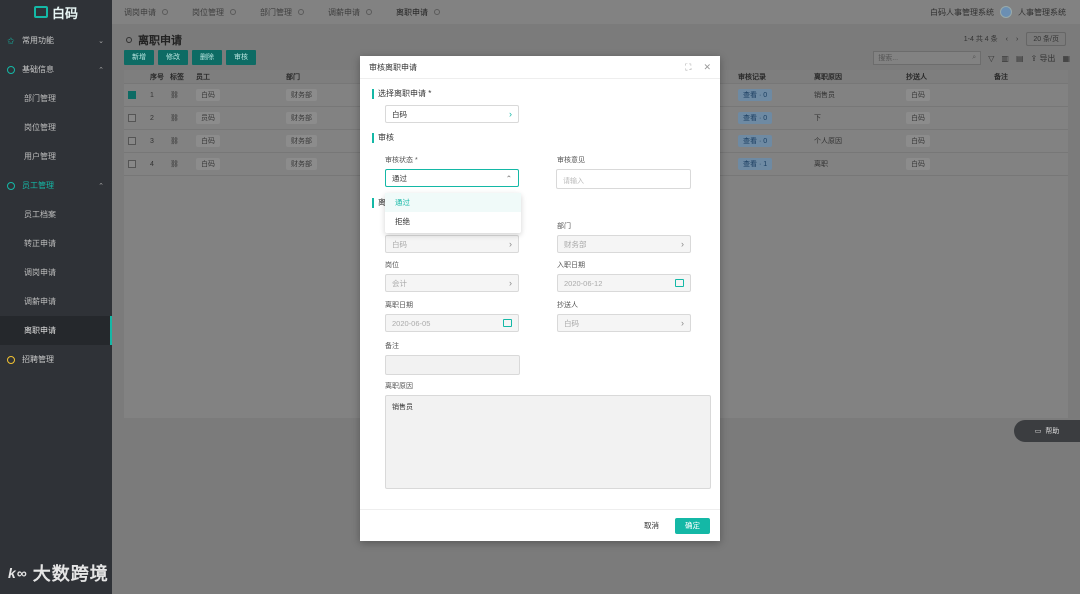  I want to click on sidebar-item-salary-adjust: 调薪申请, so click(56, 301).